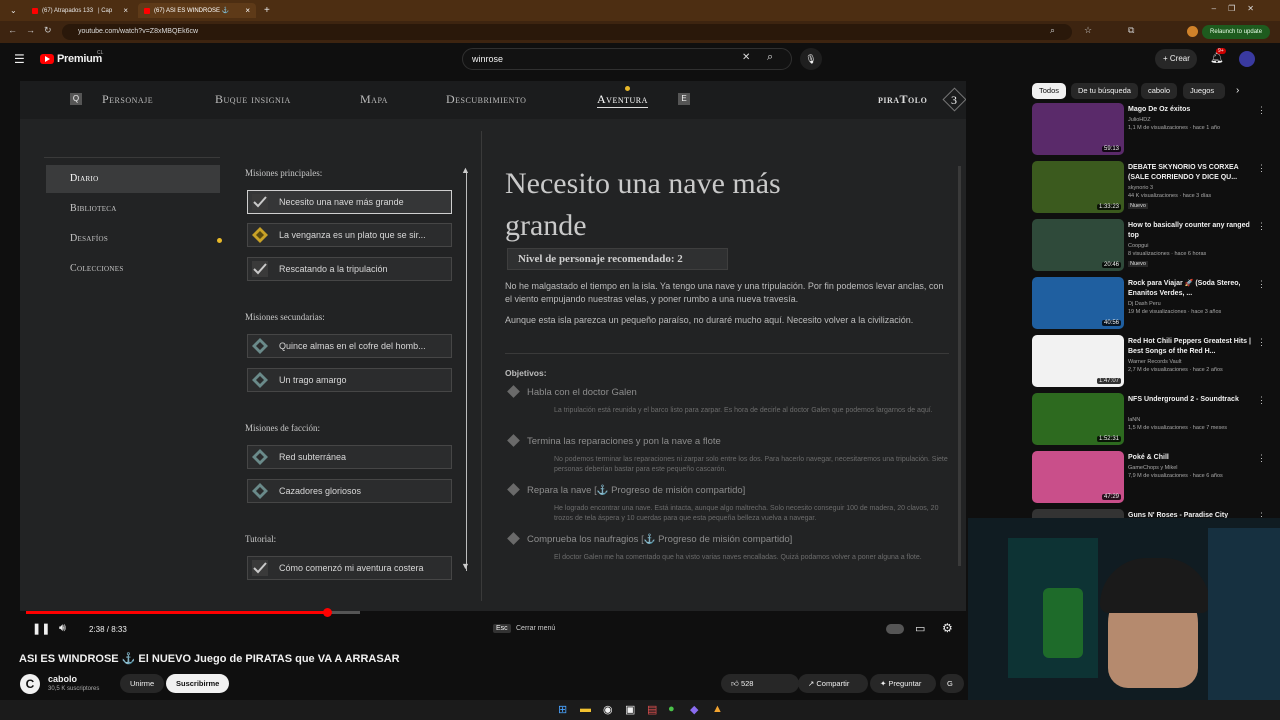  What do you see at coordinates (127, 99) in the screenshot?
I see `nav-personaje: Personaje` at bounding box center [127, 99].